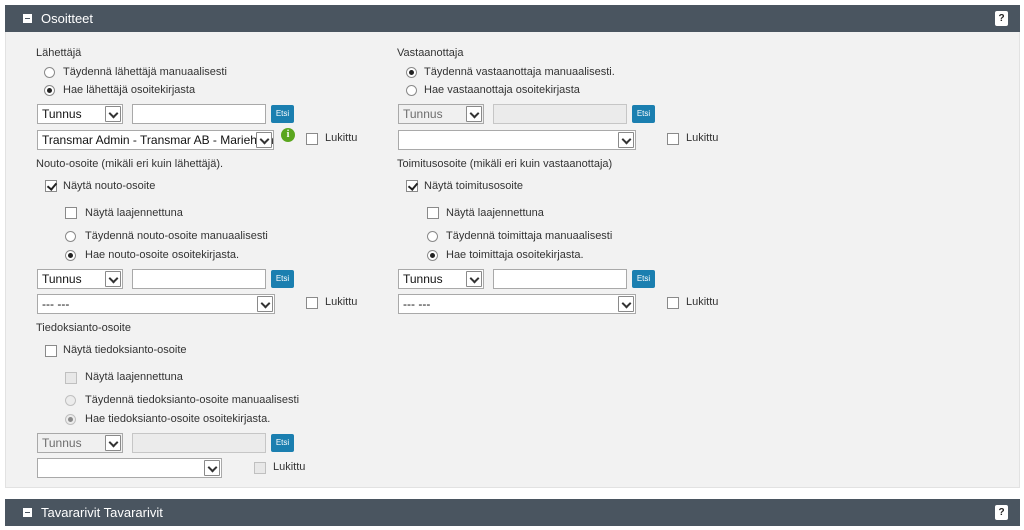 The width and height of the screenshot is (1024, 530). What do you see at coordinates (59, 53) in the screenshot?
I see `sender-heading: Lähettäjä` at bounding box center [59, 53].